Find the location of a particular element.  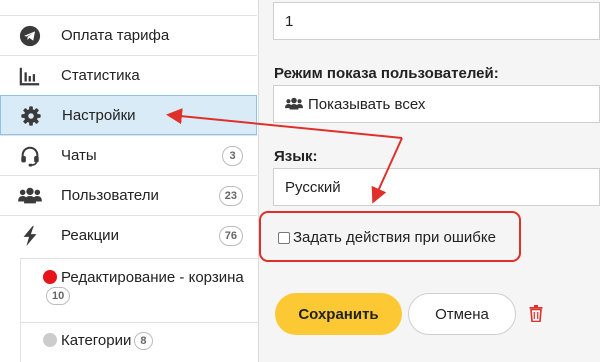

error-actions-label: Задать действия при ошибке is located at coordinates (394, 237).